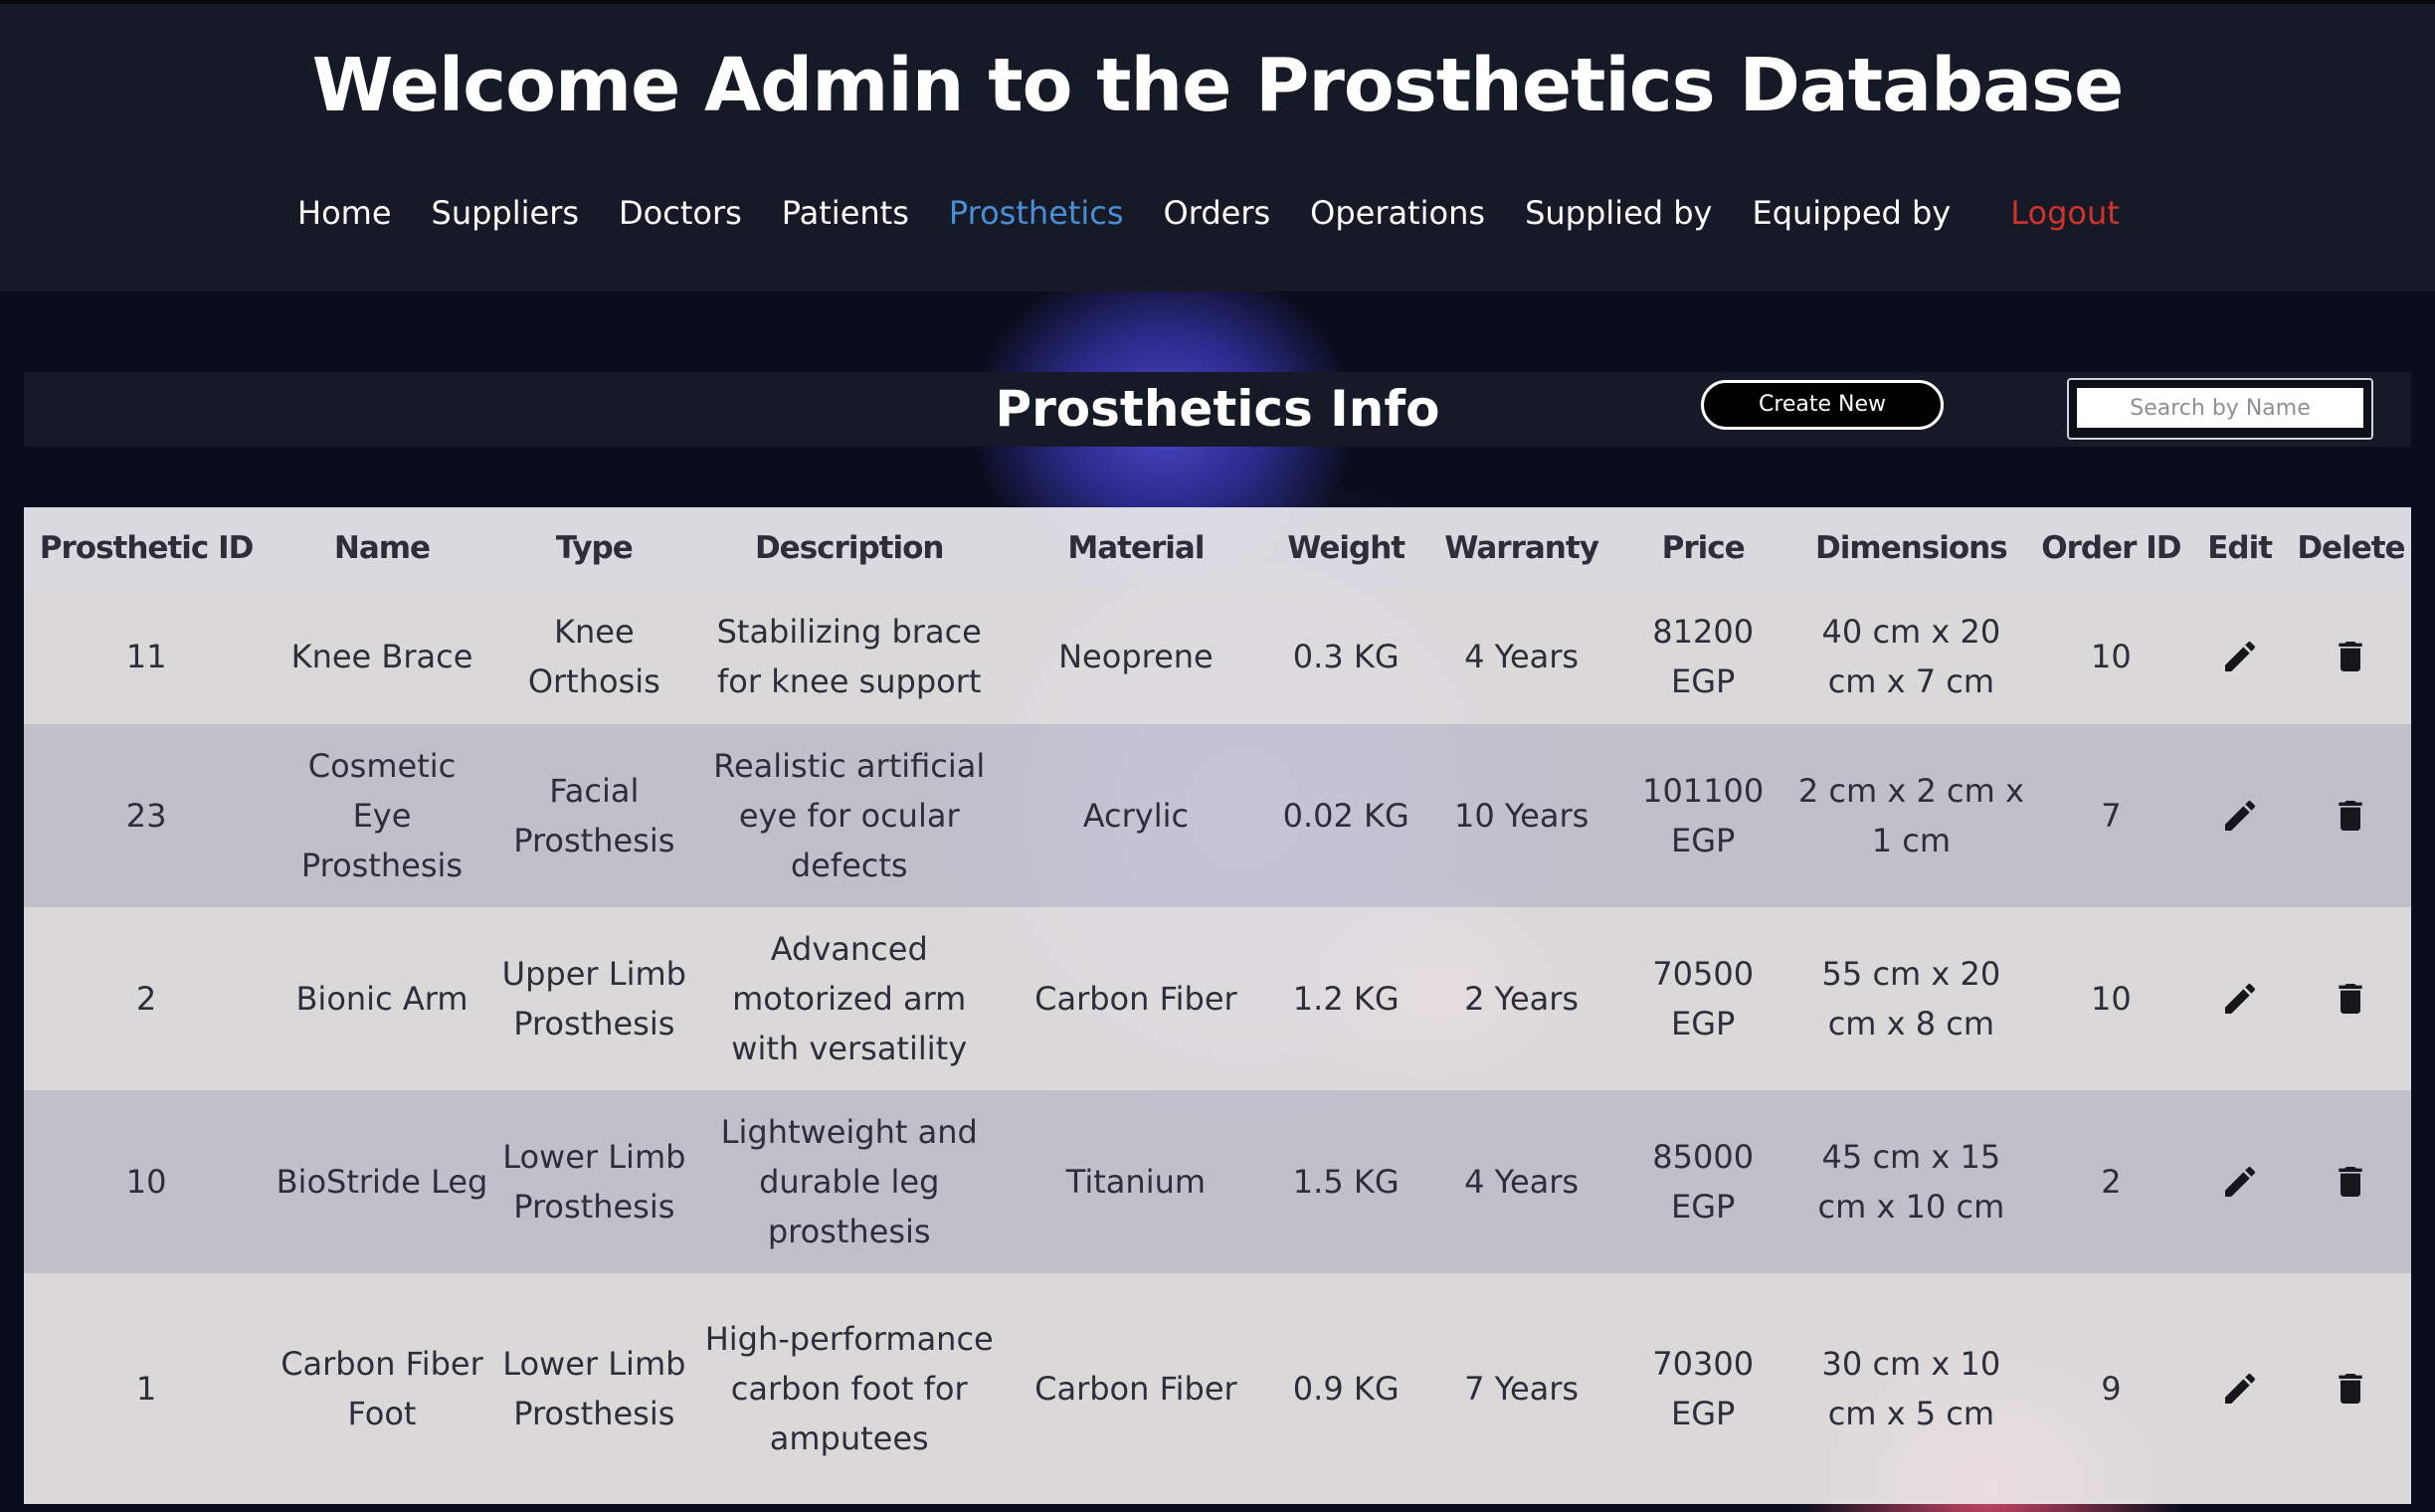 The image size is (2435, 1512). Describe the element at coordinates (1345, 816) in the screenshot. I see `cell-weight: 0.02 KG` at that location.